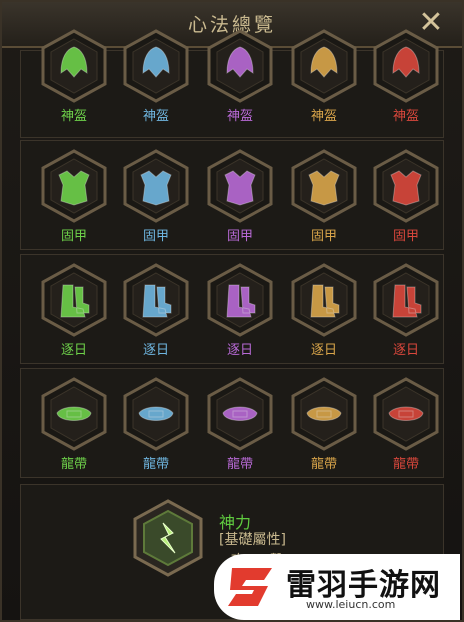 The width and height of the screenshot is (464, 622). I want to click on skill-slot-blue: 逐日, so click(156, 310).